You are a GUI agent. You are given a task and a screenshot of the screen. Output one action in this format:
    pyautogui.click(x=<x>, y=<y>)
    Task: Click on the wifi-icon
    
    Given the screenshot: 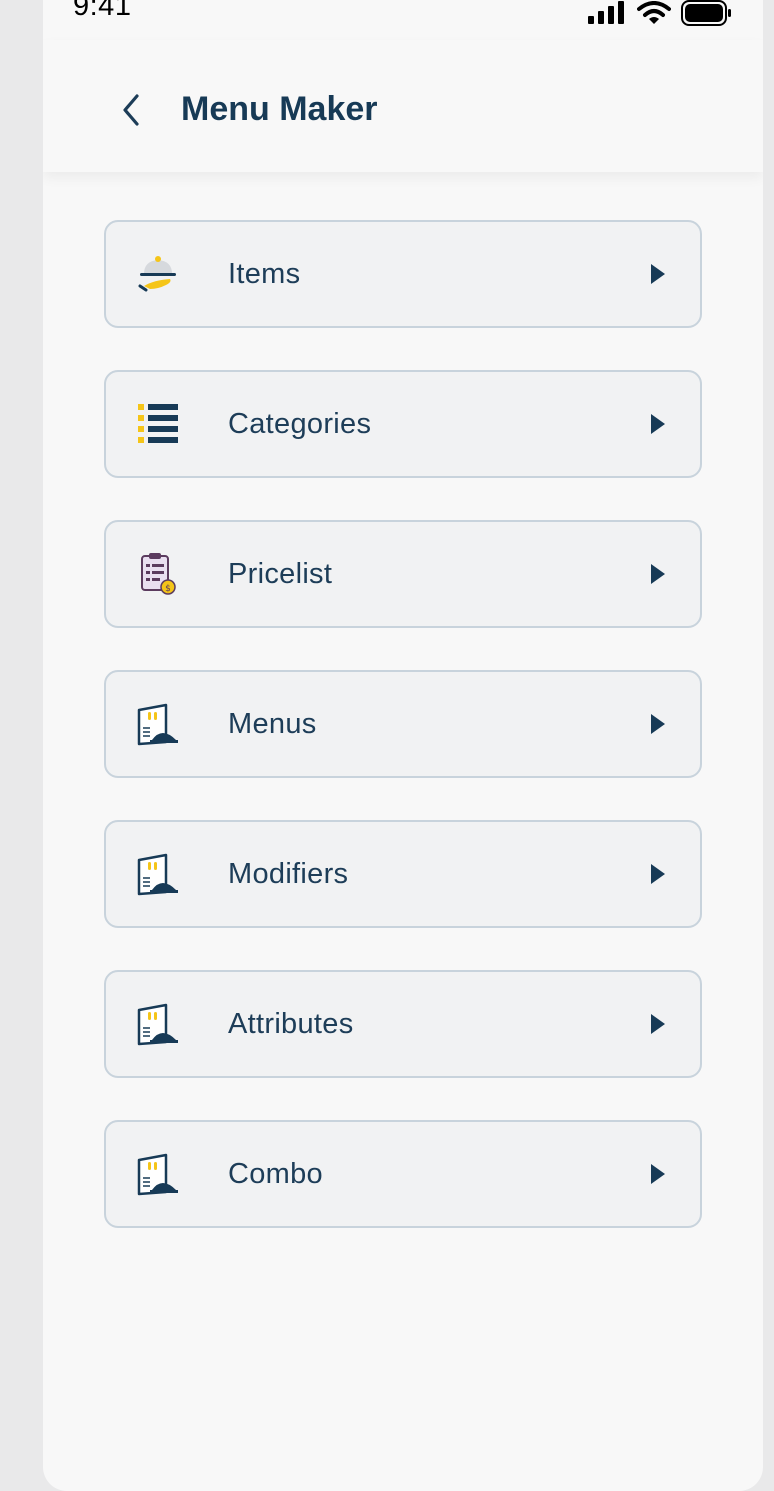 What is the action you would take?
    pyautogui.click(x=654, y=12)
    